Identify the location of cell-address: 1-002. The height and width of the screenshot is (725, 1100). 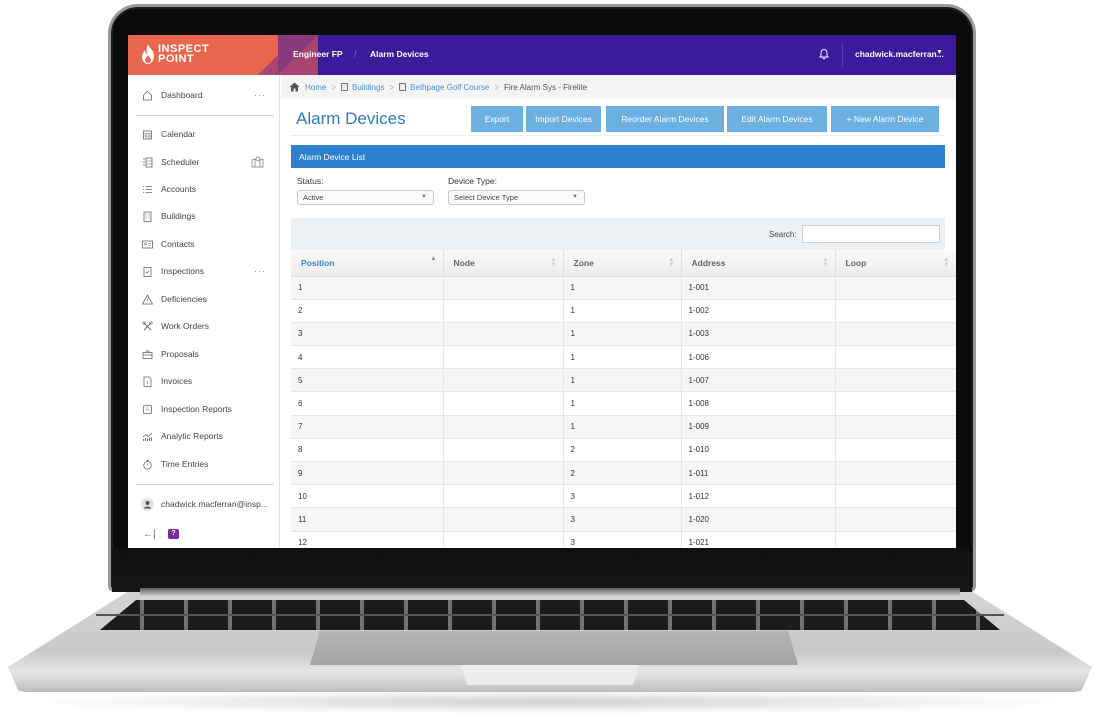
(758, 311).